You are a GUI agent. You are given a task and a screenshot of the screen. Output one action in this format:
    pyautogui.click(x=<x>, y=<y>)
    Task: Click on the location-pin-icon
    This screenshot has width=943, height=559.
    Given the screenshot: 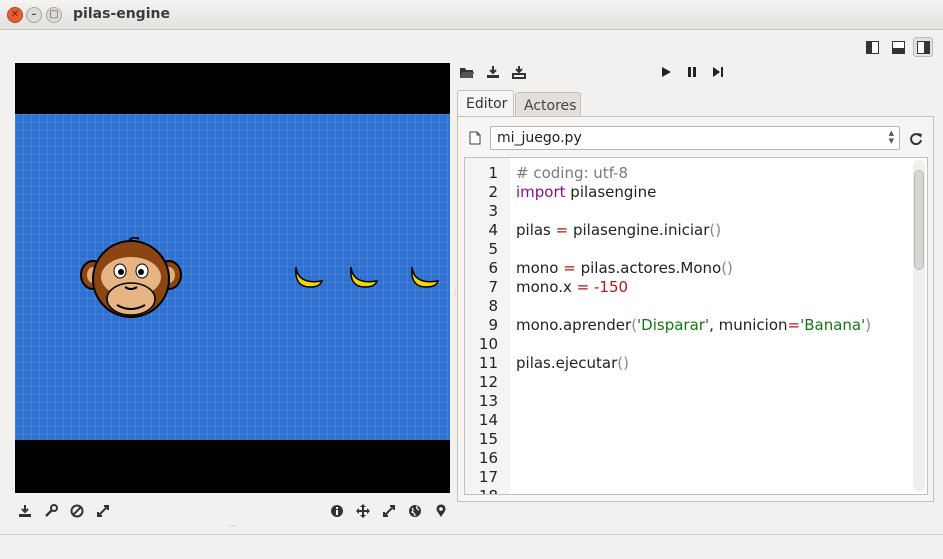 What is the action you would take?
    pyautogui.click(x=441, y=511)
    